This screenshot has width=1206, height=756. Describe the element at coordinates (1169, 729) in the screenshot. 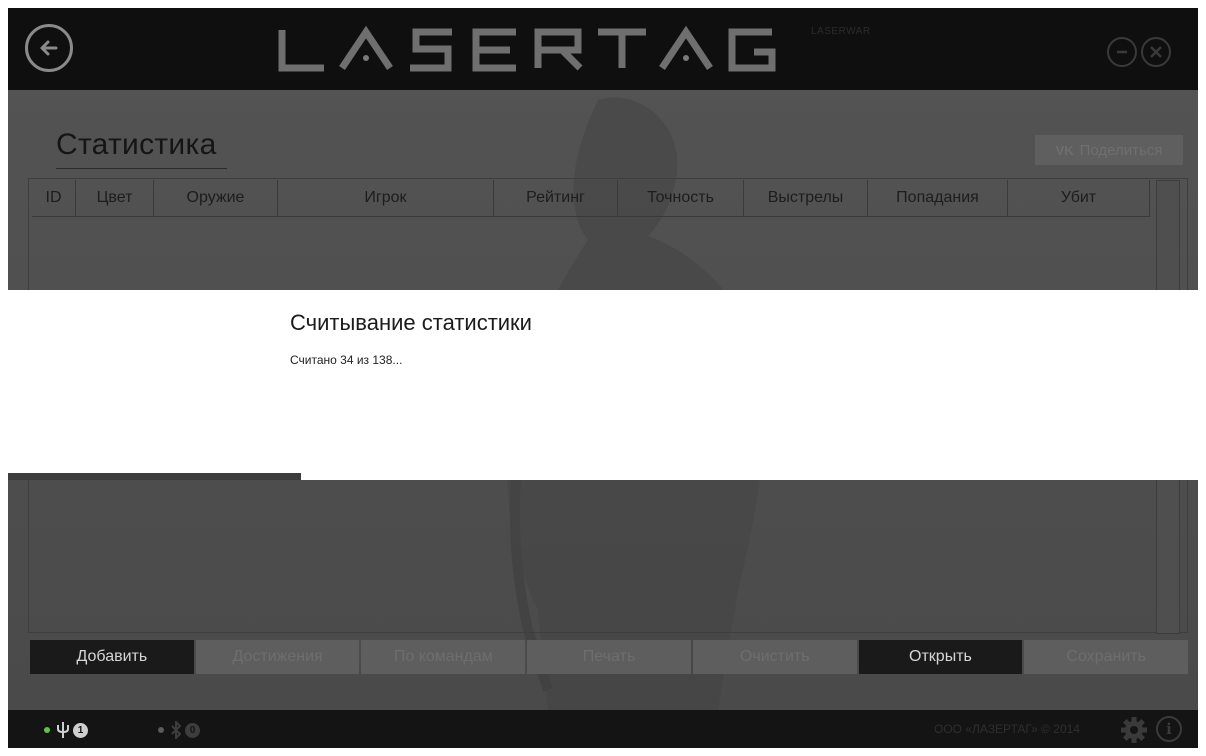

I see `info-icon: i` at that location.